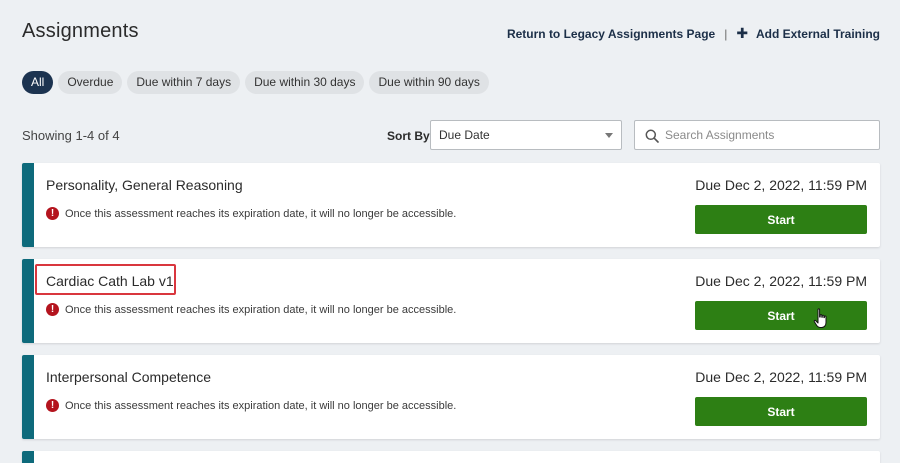 The height and width of the screenshot is (463, 900). What do you see at coordinates (105, 279) in the screenshot?
I see `highlight-annotation` at bounding box center [105, 279].